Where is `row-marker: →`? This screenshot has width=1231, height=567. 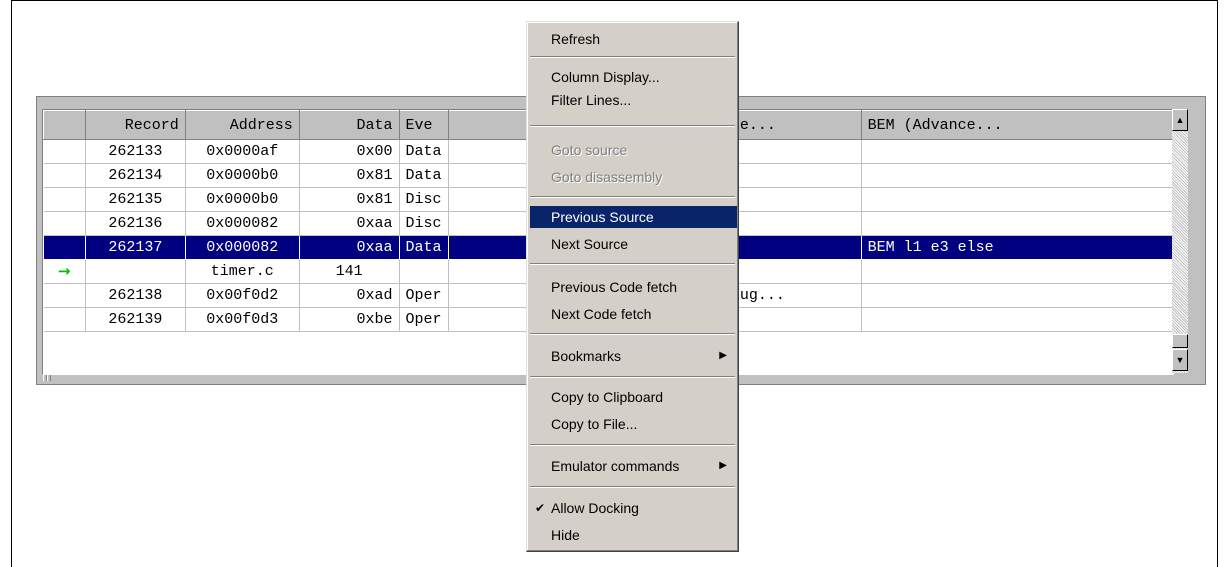
row-marker: → is located at coordinates (64, 271).